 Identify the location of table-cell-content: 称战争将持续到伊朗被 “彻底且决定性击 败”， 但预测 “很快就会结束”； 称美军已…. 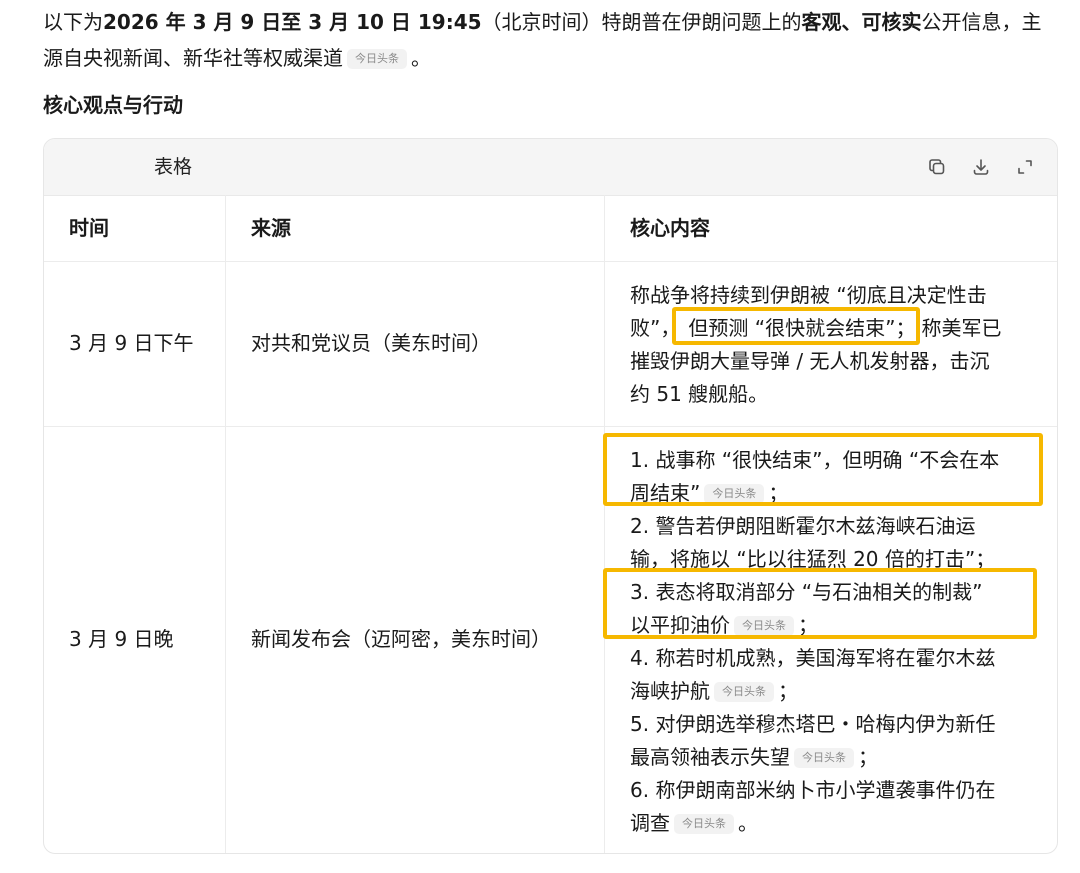
(835, 345).